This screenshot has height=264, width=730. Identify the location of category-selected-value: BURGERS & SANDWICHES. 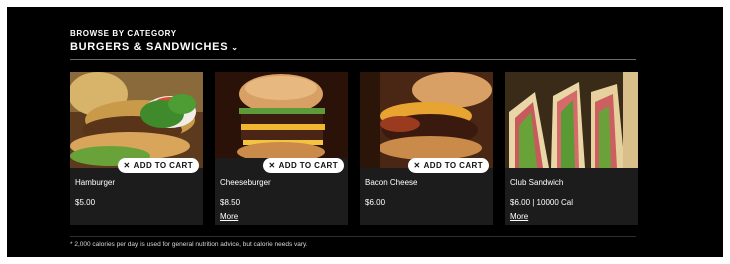
(149, 47).